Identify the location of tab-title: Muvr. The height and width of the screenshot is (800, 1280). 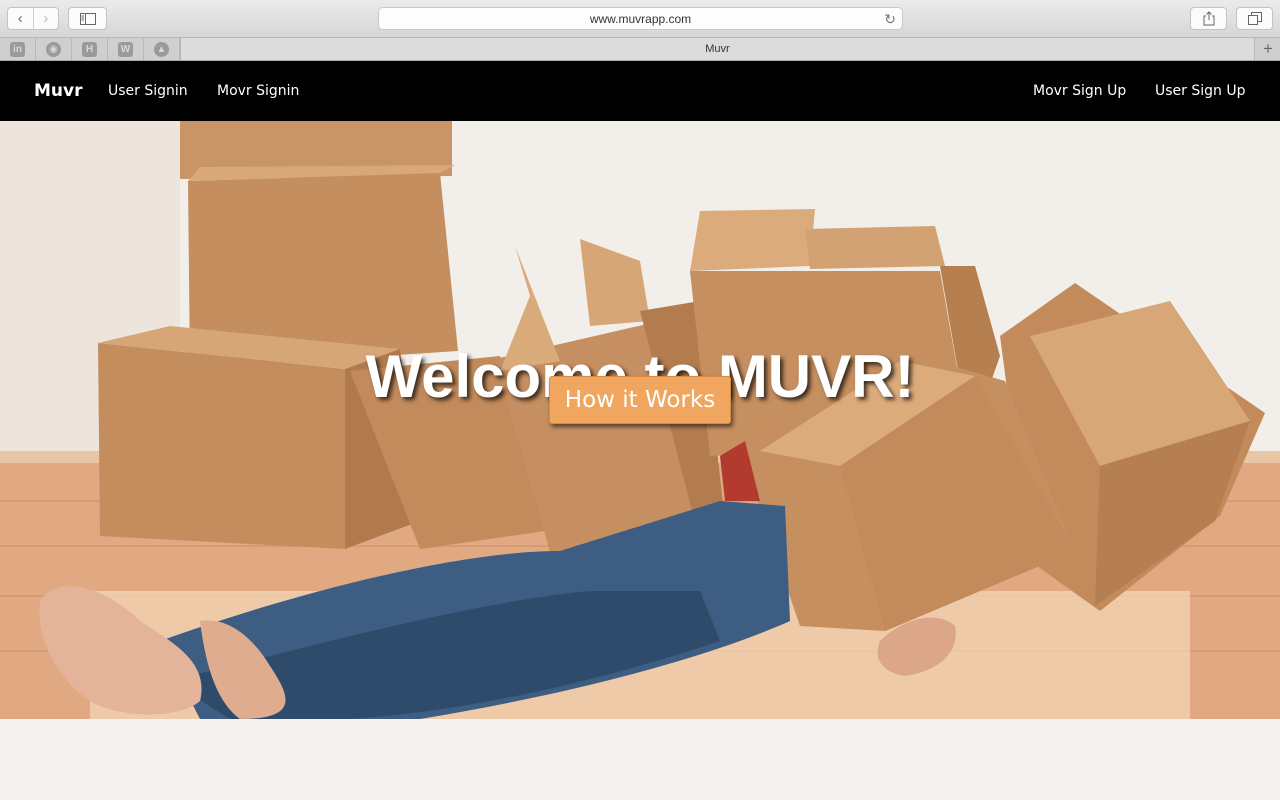
(717, 49).